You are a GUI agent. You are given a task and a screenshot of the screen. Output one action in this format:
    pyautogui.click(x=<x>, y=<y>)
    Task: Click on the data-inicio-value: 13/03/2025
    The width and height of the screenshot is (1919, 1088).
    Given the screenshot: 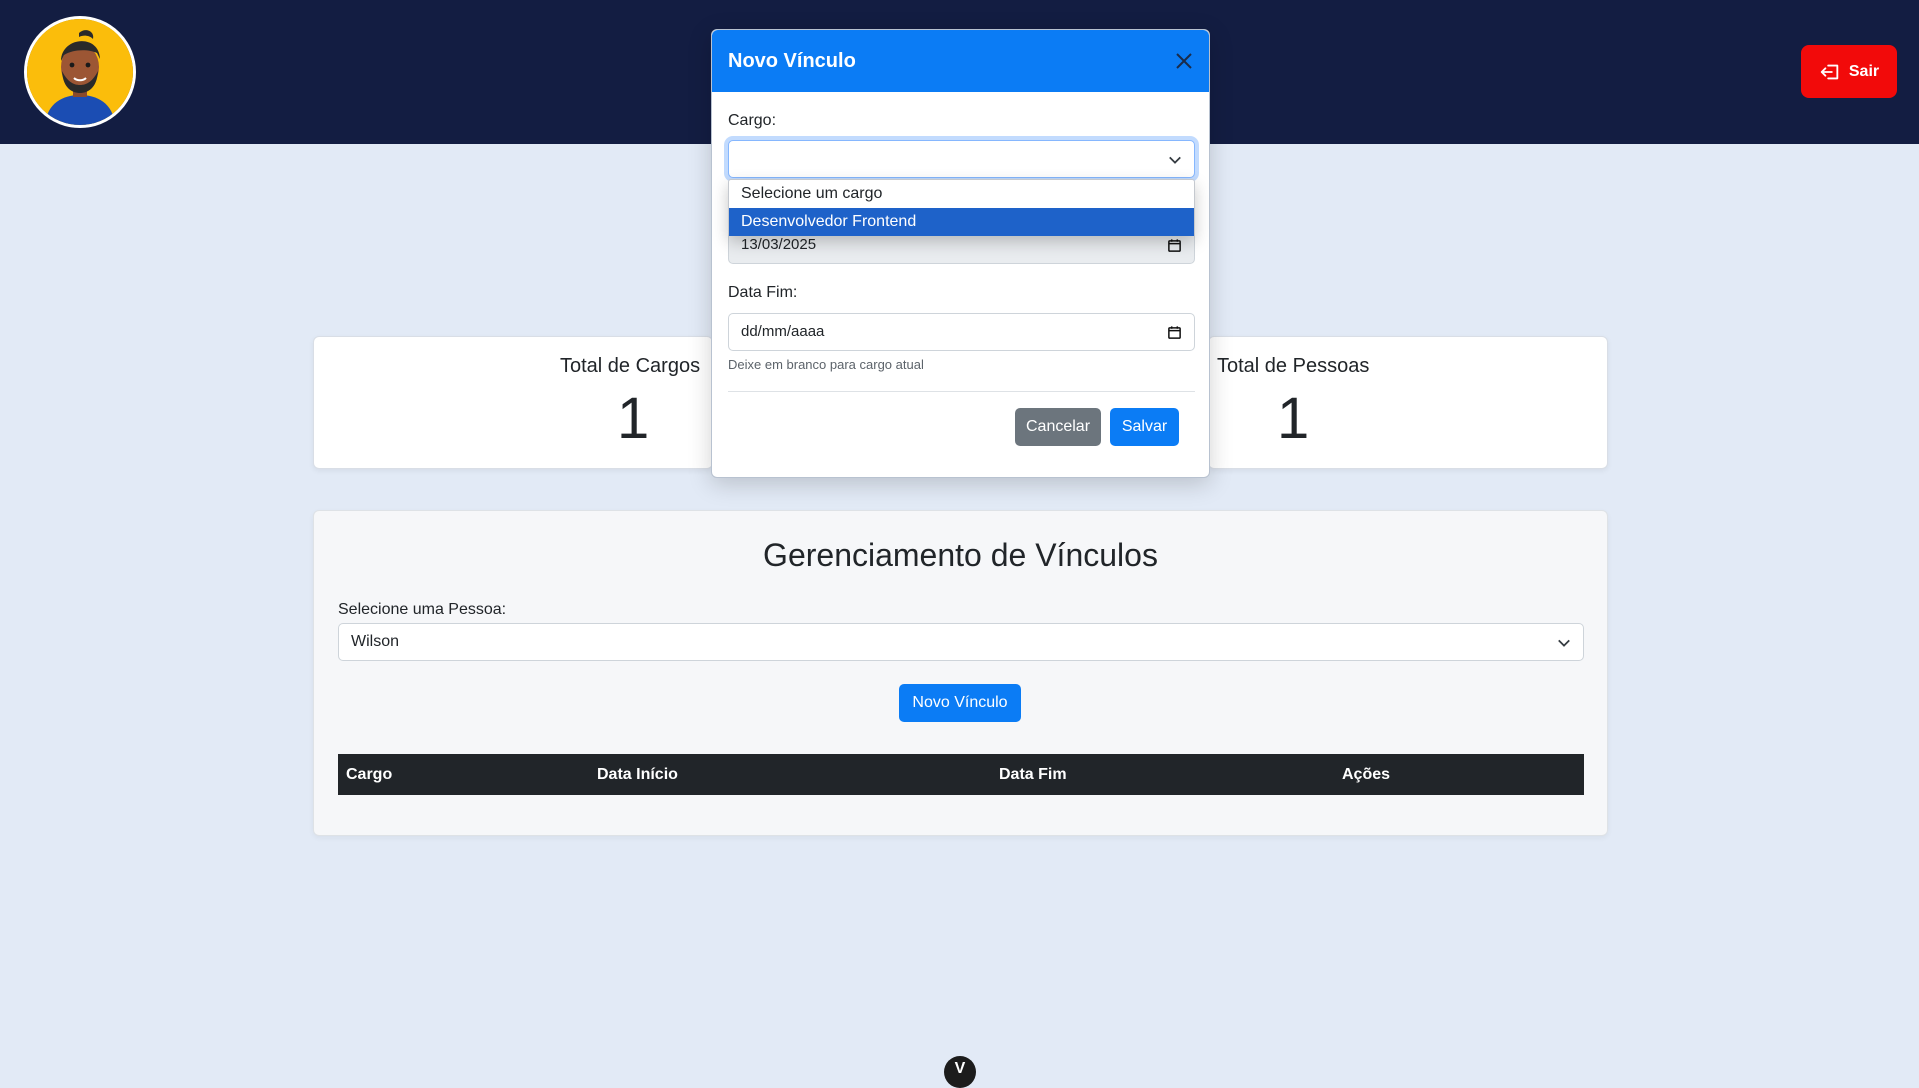 What is the action you would take?
    pyautogui.click(x=779, y=244)
    